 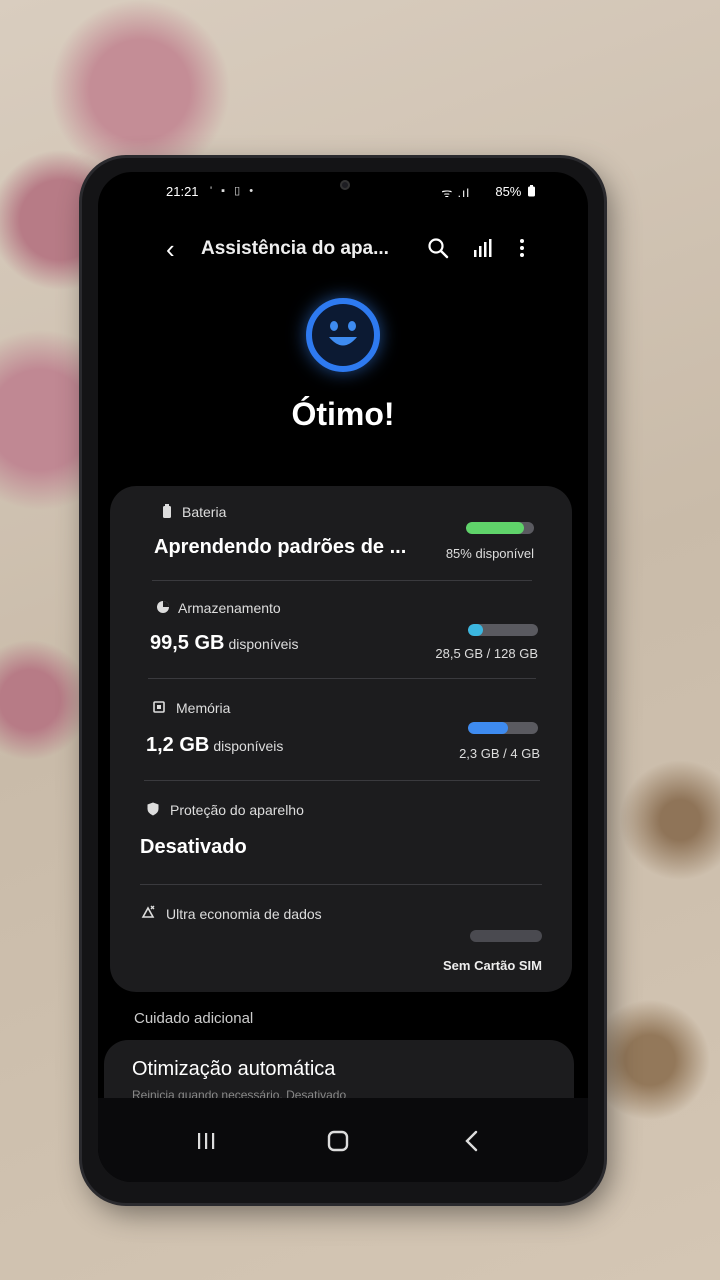 What do you see at coordinates (178, 745) in the screenshot?
I see `memory-amount: 1,2 GB` at bounding box center [178, 745].